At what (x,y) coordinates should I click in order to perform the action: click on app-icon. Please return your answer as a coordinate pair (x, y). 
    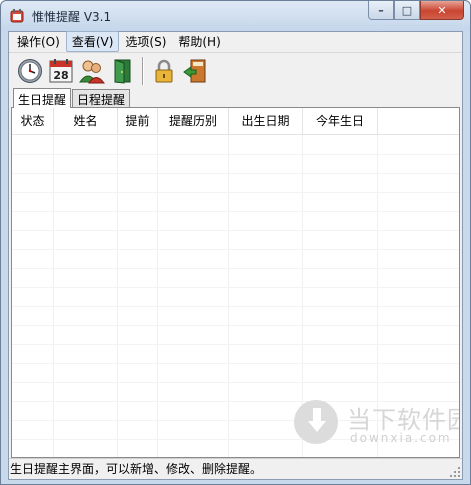
    Looking at the image, I should click on (17, 16).